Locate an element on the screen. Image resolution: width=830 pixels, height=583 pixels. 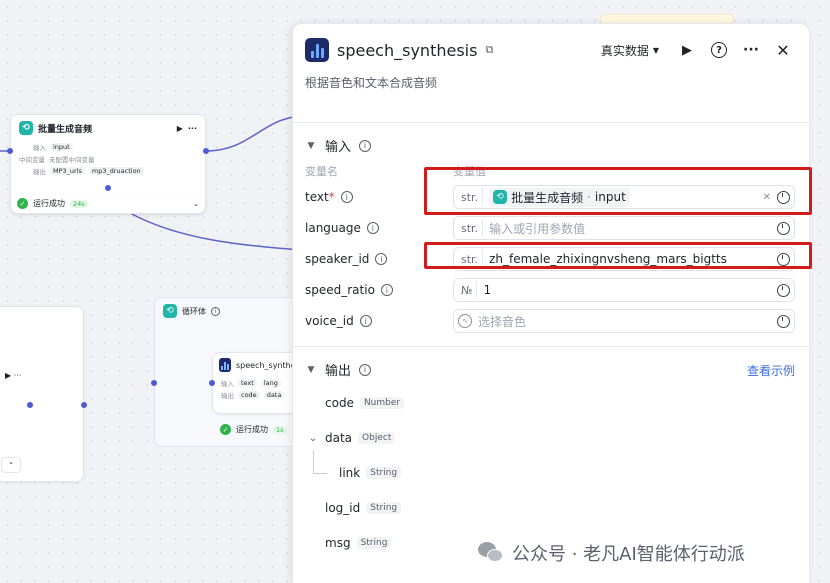
data-mode-select: 真实数据 ▼ is located at coordinates (630, 50).